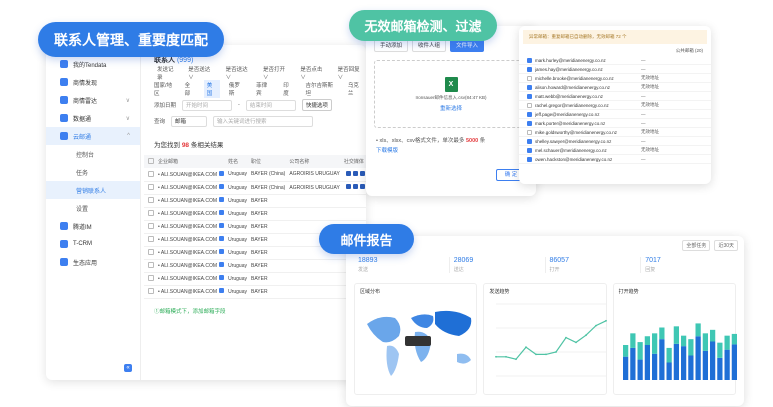 The height and width of the screenshot is (407, 773). What do you see at coordinates (235, 201) in the screenshot?
I see `table-cell: Uruguay` at bounding box center [235, 201].